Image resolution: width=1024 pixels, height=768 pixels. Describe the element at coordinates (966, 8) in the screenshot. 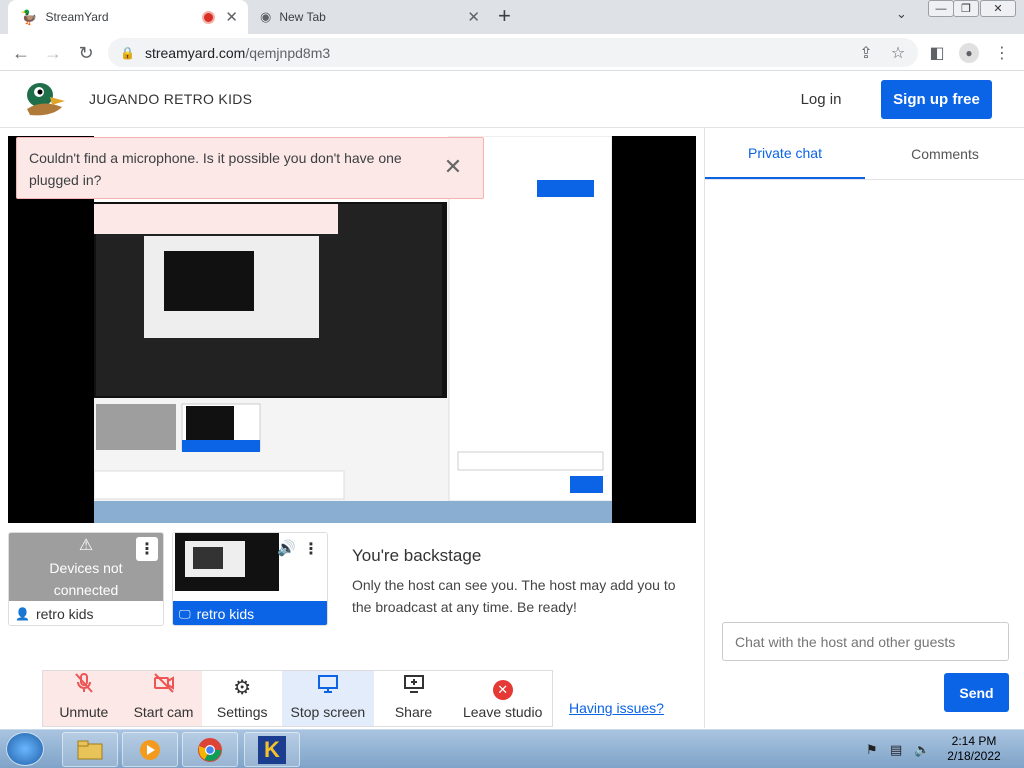

I see `maximize-button: ❐` at that location.